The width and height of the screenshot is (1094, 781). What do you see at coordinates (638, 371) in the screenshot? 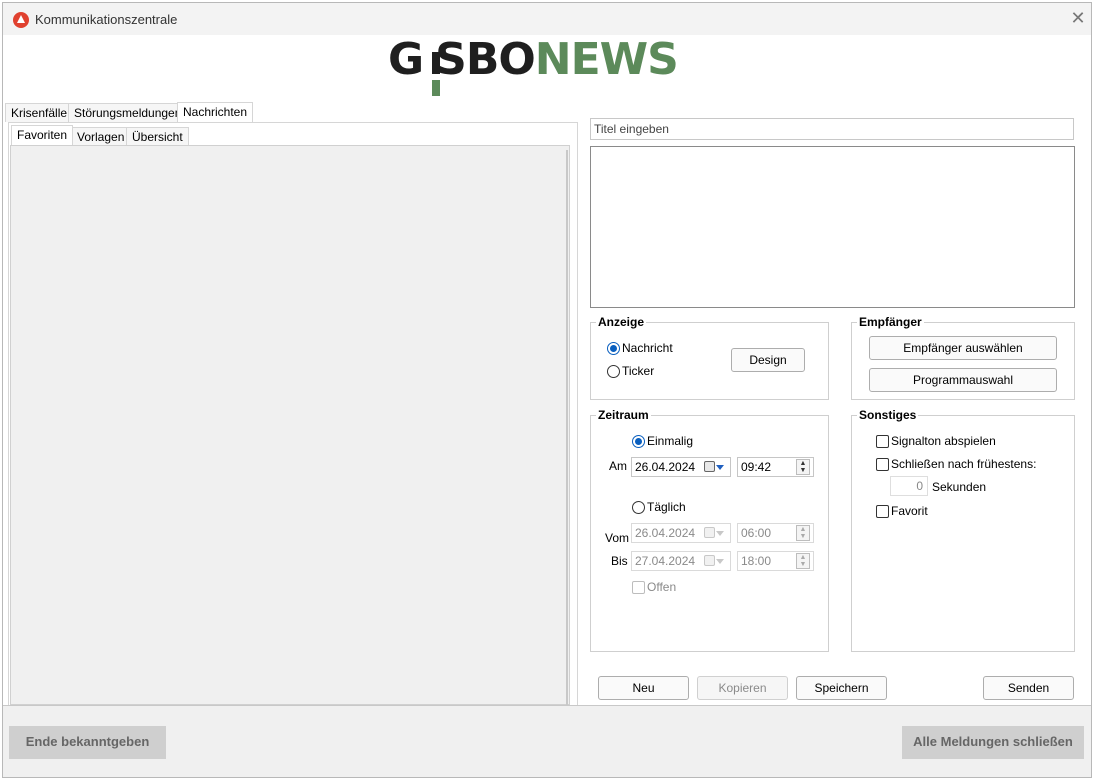
I see `label-ticker: Ticker` at bounding box center [638, 371].